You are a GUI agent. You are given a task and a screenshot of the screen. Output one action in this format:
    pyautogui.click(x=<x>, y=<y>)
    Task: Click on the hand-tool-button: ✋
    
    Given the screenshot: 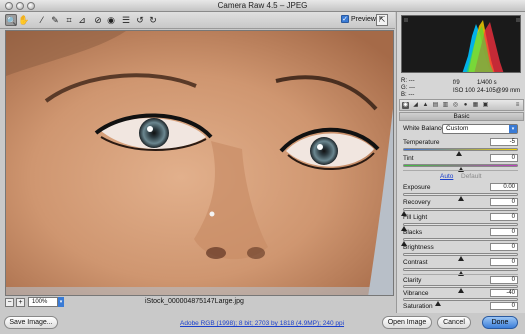 What is the action you would take?
    pyautogui.click(x=24, y=20)
    